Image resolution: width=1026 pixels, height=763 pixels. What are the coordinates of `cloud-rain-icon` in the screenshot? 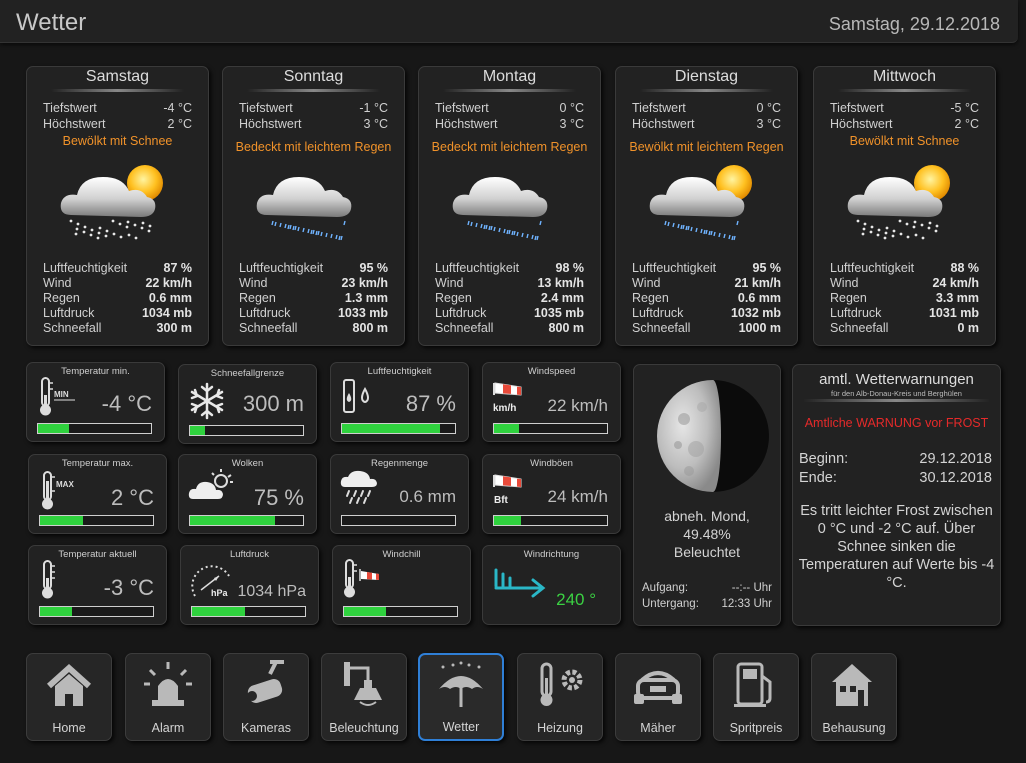 It's located at (358, 487).